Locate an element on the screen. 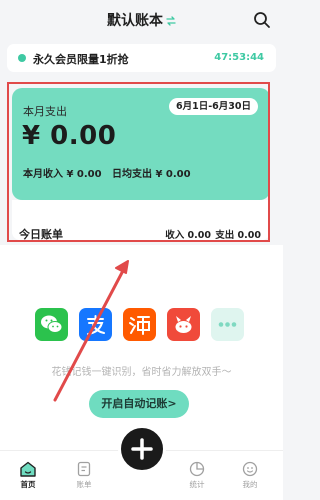  alipay-icon is located at coordinates (95, 324).